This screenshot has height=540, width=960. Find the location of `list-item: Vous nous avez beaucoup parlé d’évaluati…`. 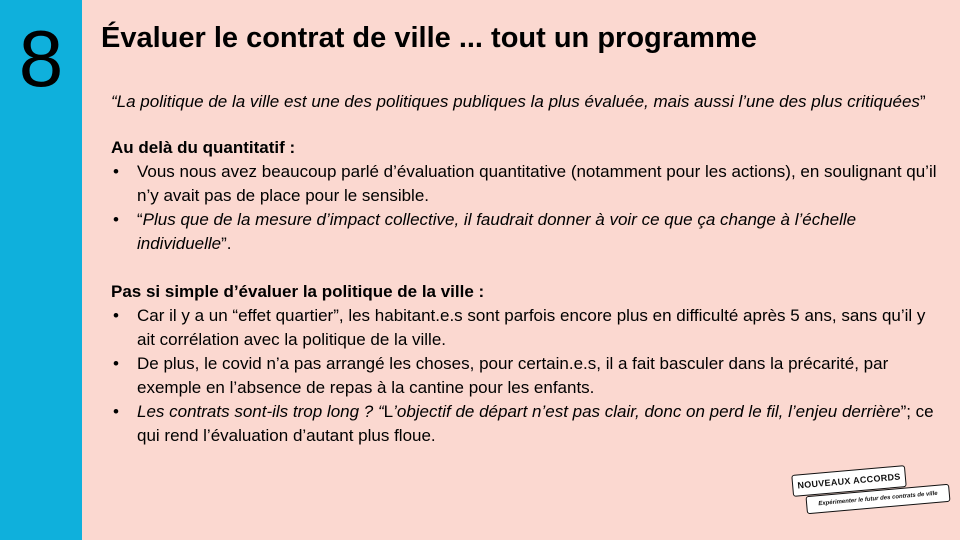

list-item: Vous nous avez beaucoup parlé d’évaluati… is located at coordinates (526, 184).